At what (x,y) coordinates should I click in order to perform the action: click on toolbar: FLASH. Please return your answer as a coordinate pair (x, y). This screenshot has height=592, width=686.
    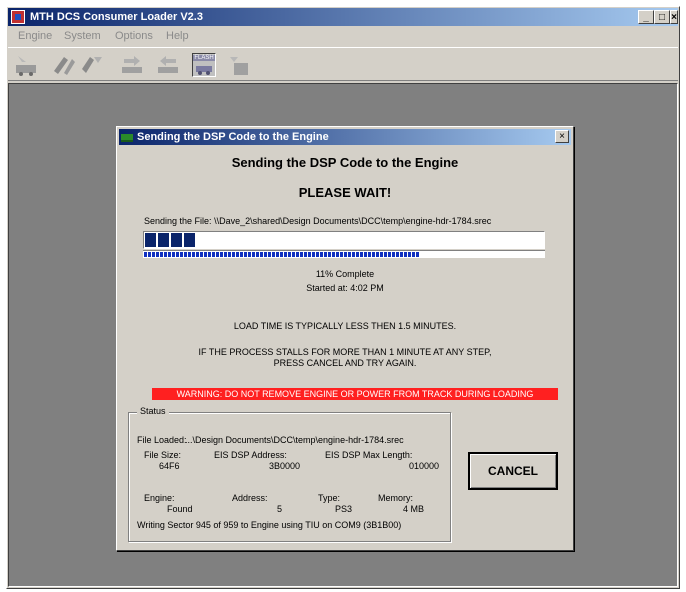
    Looking at the image, I should click on (343, 64).